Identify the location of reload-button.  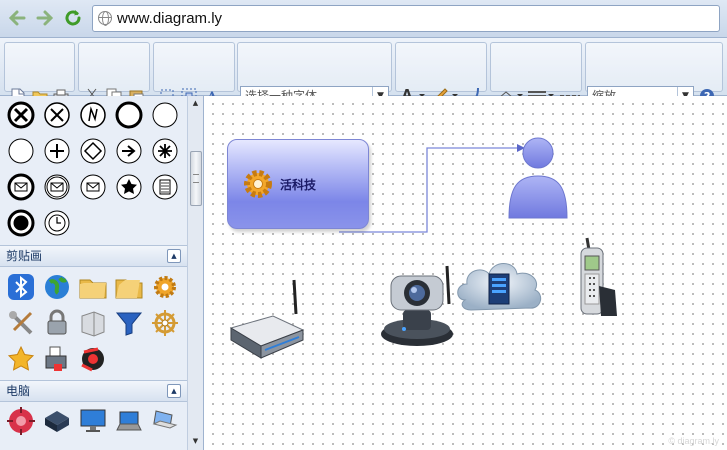
(73, 19).